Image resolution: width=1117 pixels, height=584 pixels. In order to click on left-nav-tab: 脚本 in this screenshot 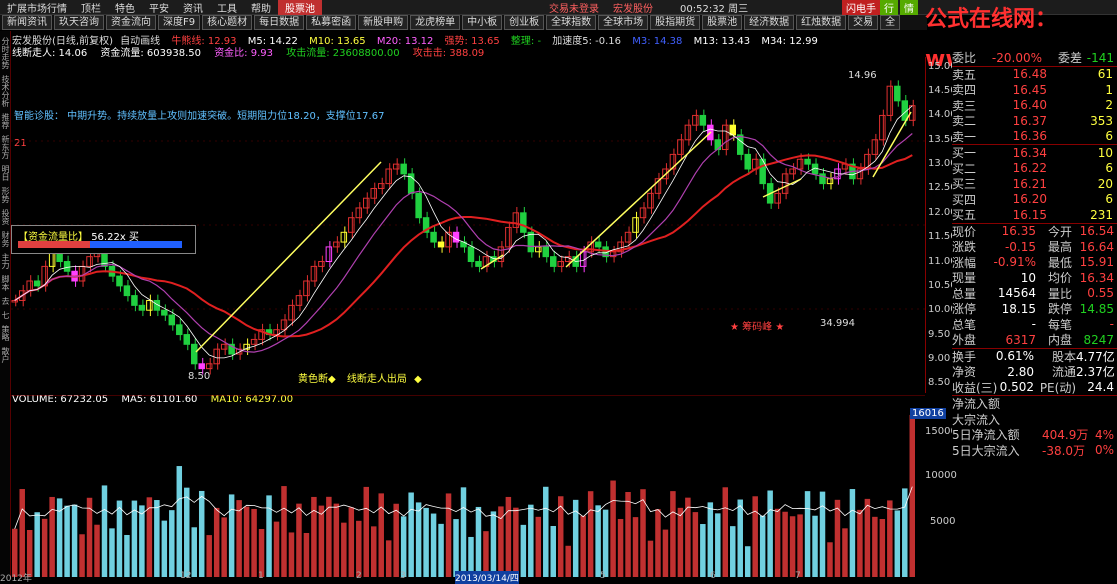, I will do `click(5, 283)`.